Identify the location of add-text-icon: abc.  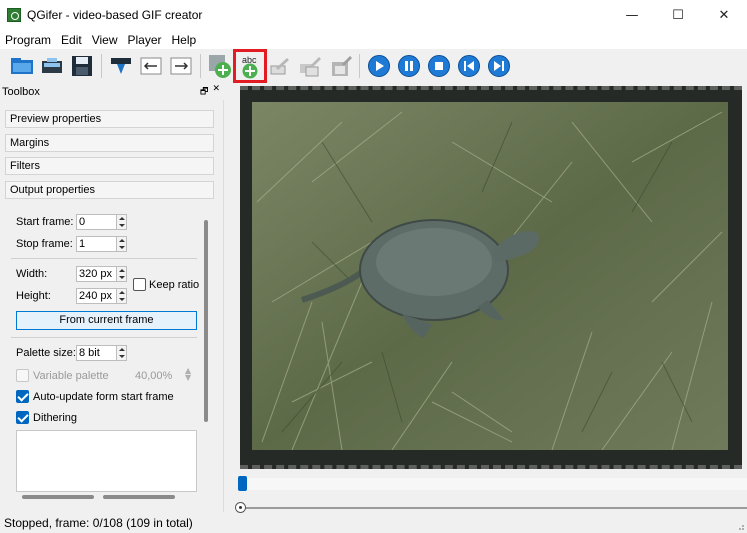
(250, 66).